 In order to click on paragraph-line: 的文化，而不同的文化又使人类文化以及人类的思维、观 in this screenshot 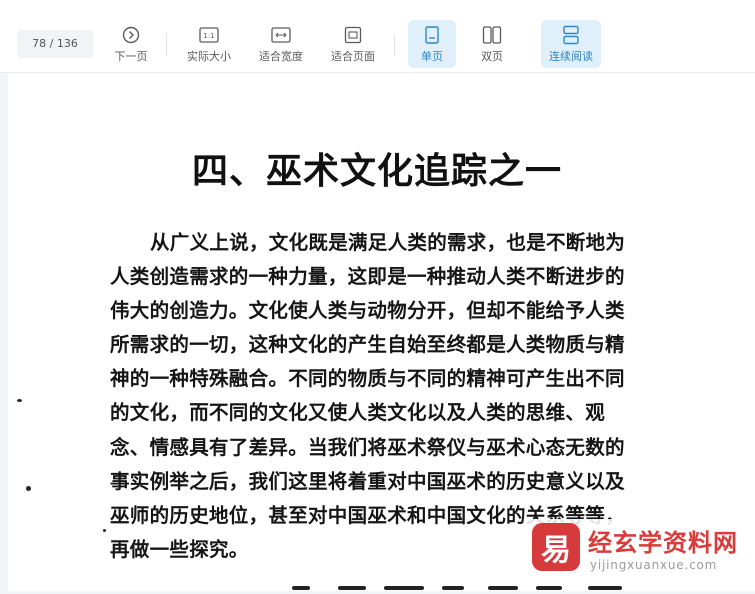, I will do `click(358, 413)`.